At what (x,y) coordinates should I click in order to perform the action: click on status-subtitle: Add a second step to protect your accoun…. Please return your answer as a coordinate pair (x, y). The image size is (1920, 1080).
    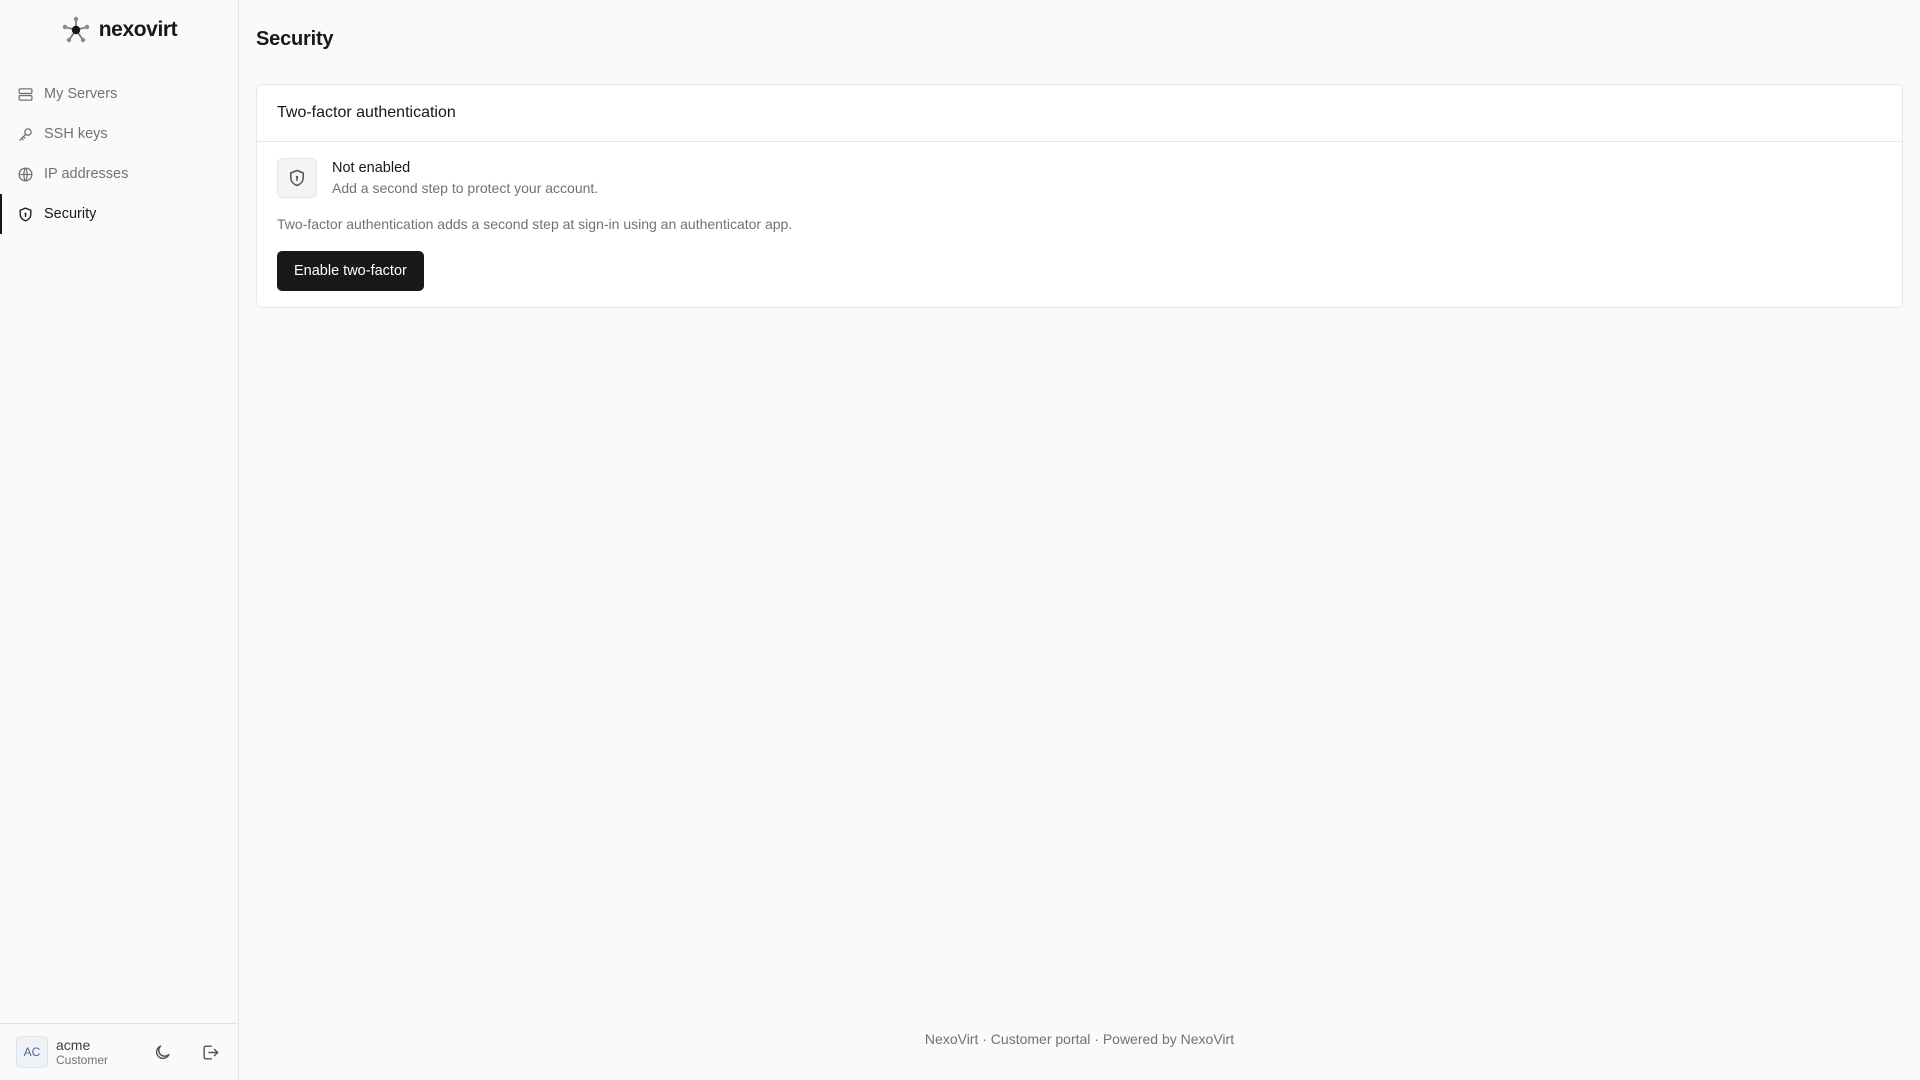
    Looking at the image, I should click on (465, 188).